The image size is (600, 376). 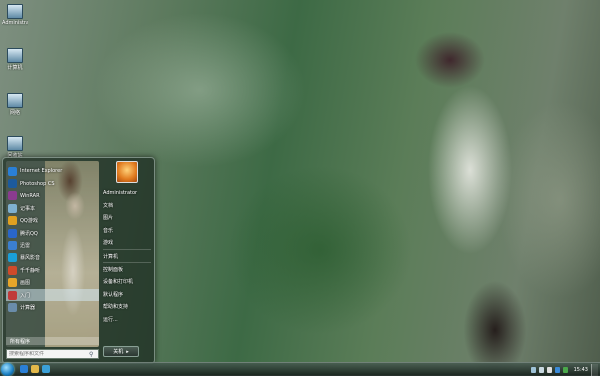 I want to click on program-item-getting-started: 入门, so click(x=52, y=295).